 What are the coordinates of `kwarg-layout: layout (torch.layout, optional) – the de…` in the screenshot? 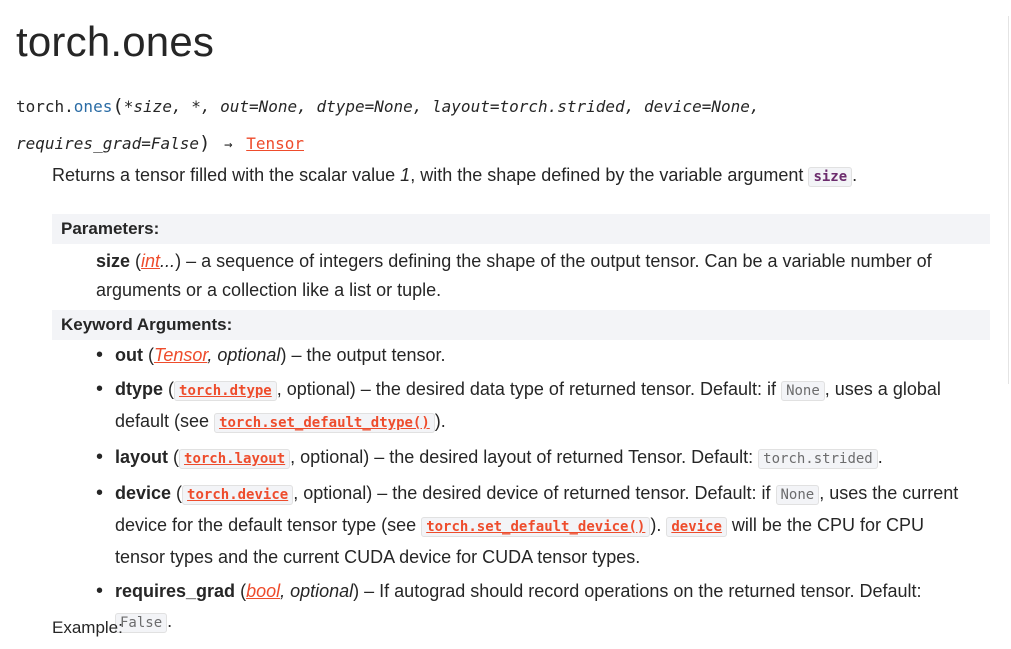 It's located at (536, 458).